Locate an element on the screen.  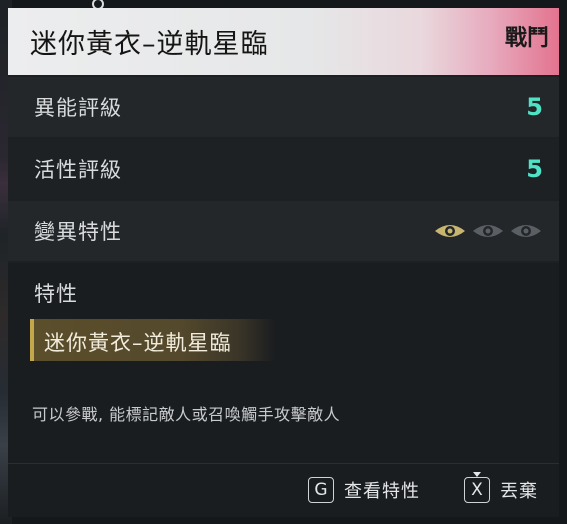
traits-heading: 特性 is located at coordinates (56, 294).